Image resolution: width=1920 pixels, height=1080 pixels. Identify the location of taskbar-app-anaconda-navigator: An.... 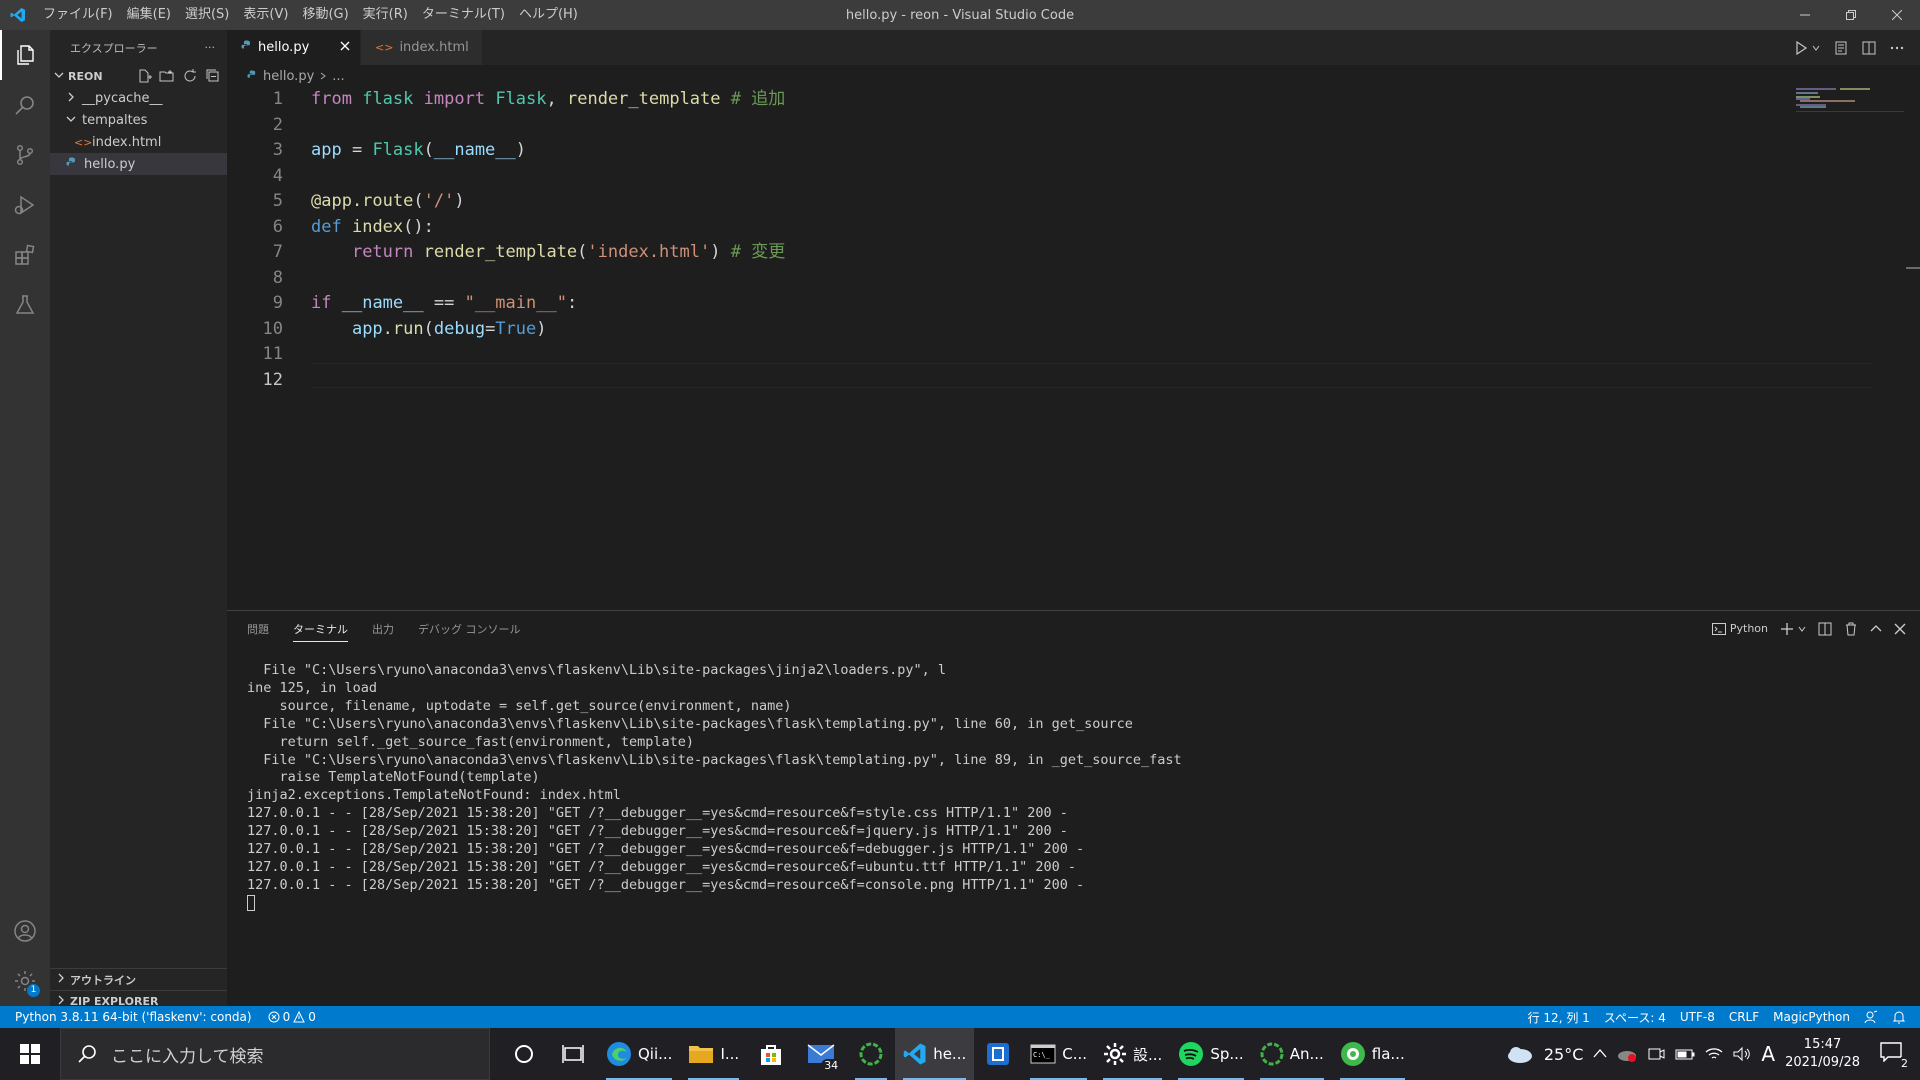
(1292, 1054).